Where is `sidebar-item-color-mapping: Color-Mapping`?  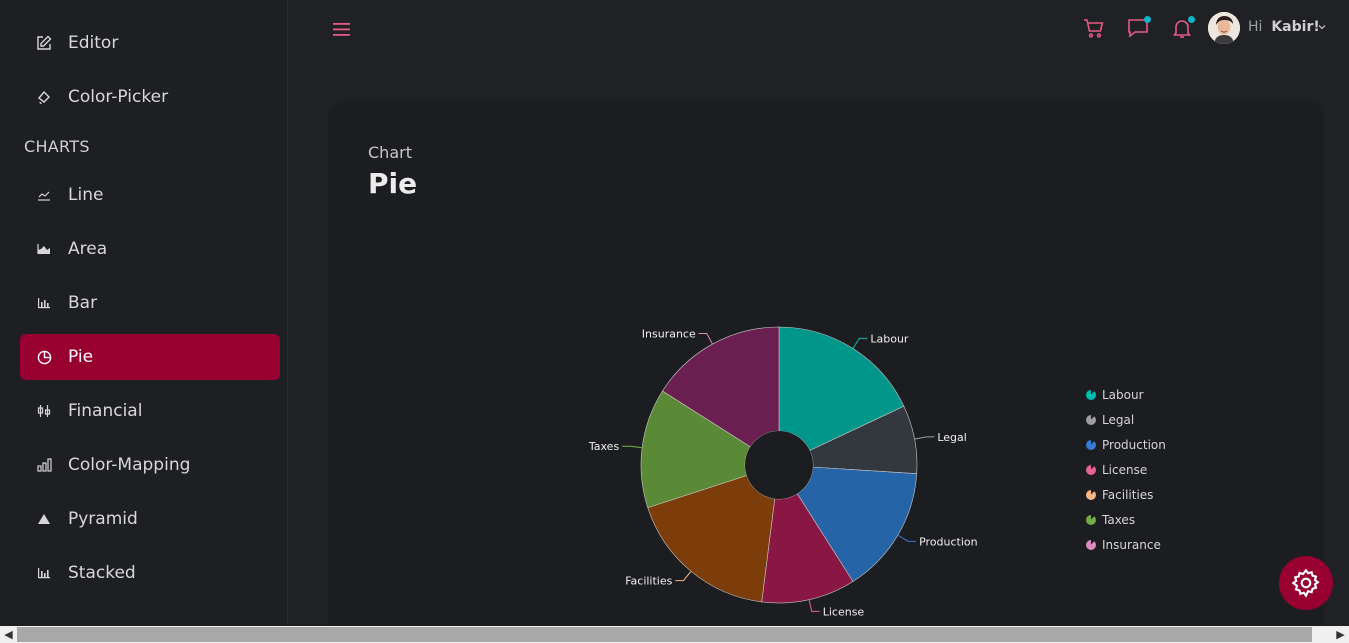
sidebar-item-color-mapping: Color-Mapping is located at coordinates (150, 465).